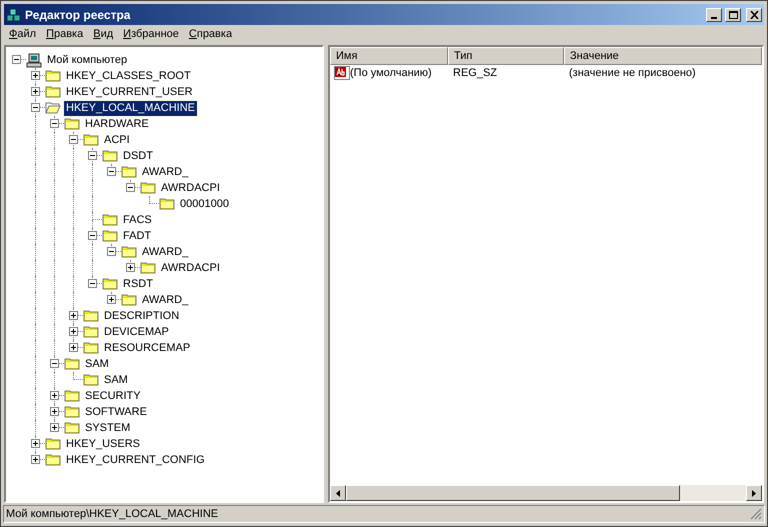 The image size is (768, 527). I want to click on close-icon, so click(754, 14).